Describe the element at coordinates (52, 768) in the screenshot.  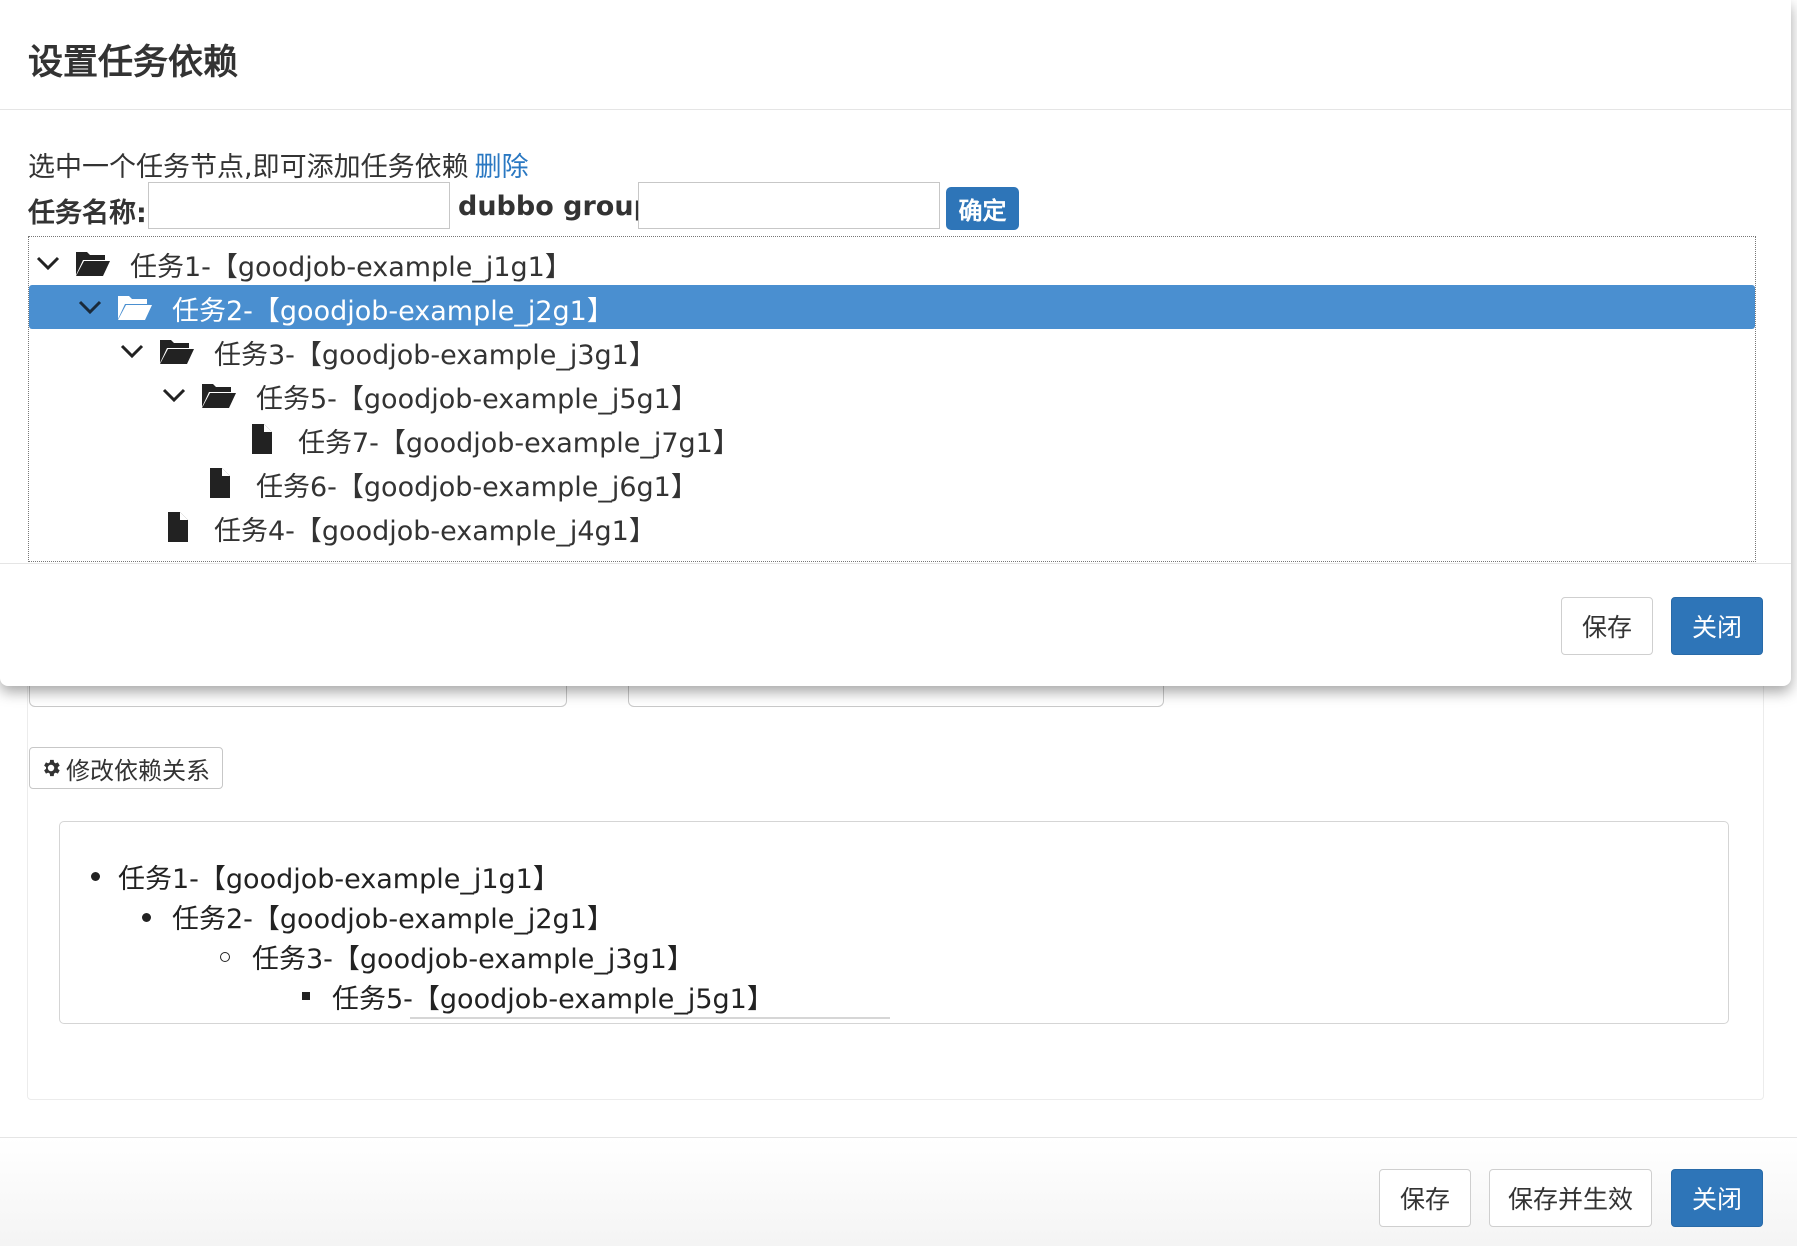
I see `gear-icon` at that location.